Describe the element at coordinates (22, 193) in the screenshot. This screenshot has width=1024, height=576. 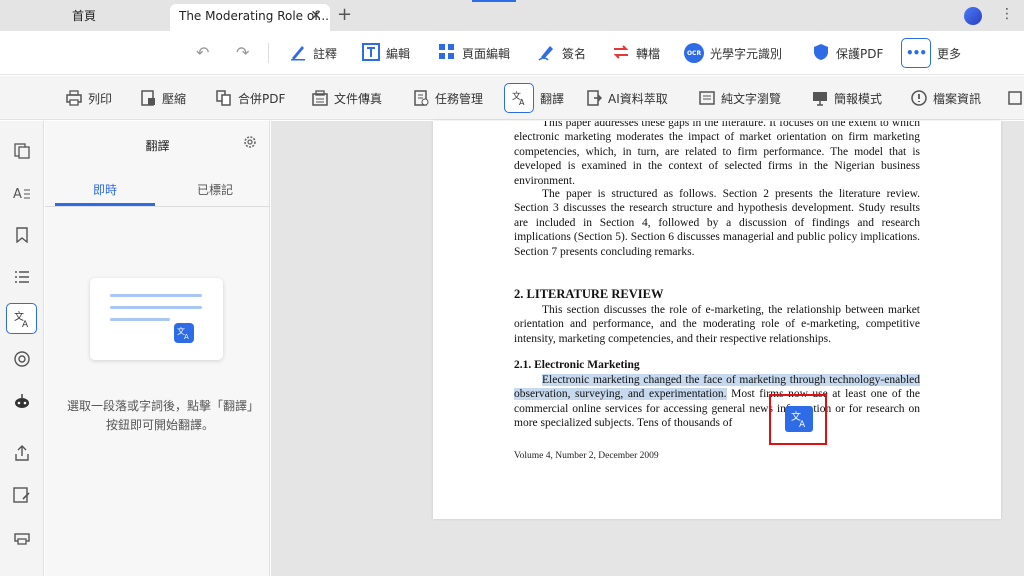
I see `text-format-icon: A` at that location.